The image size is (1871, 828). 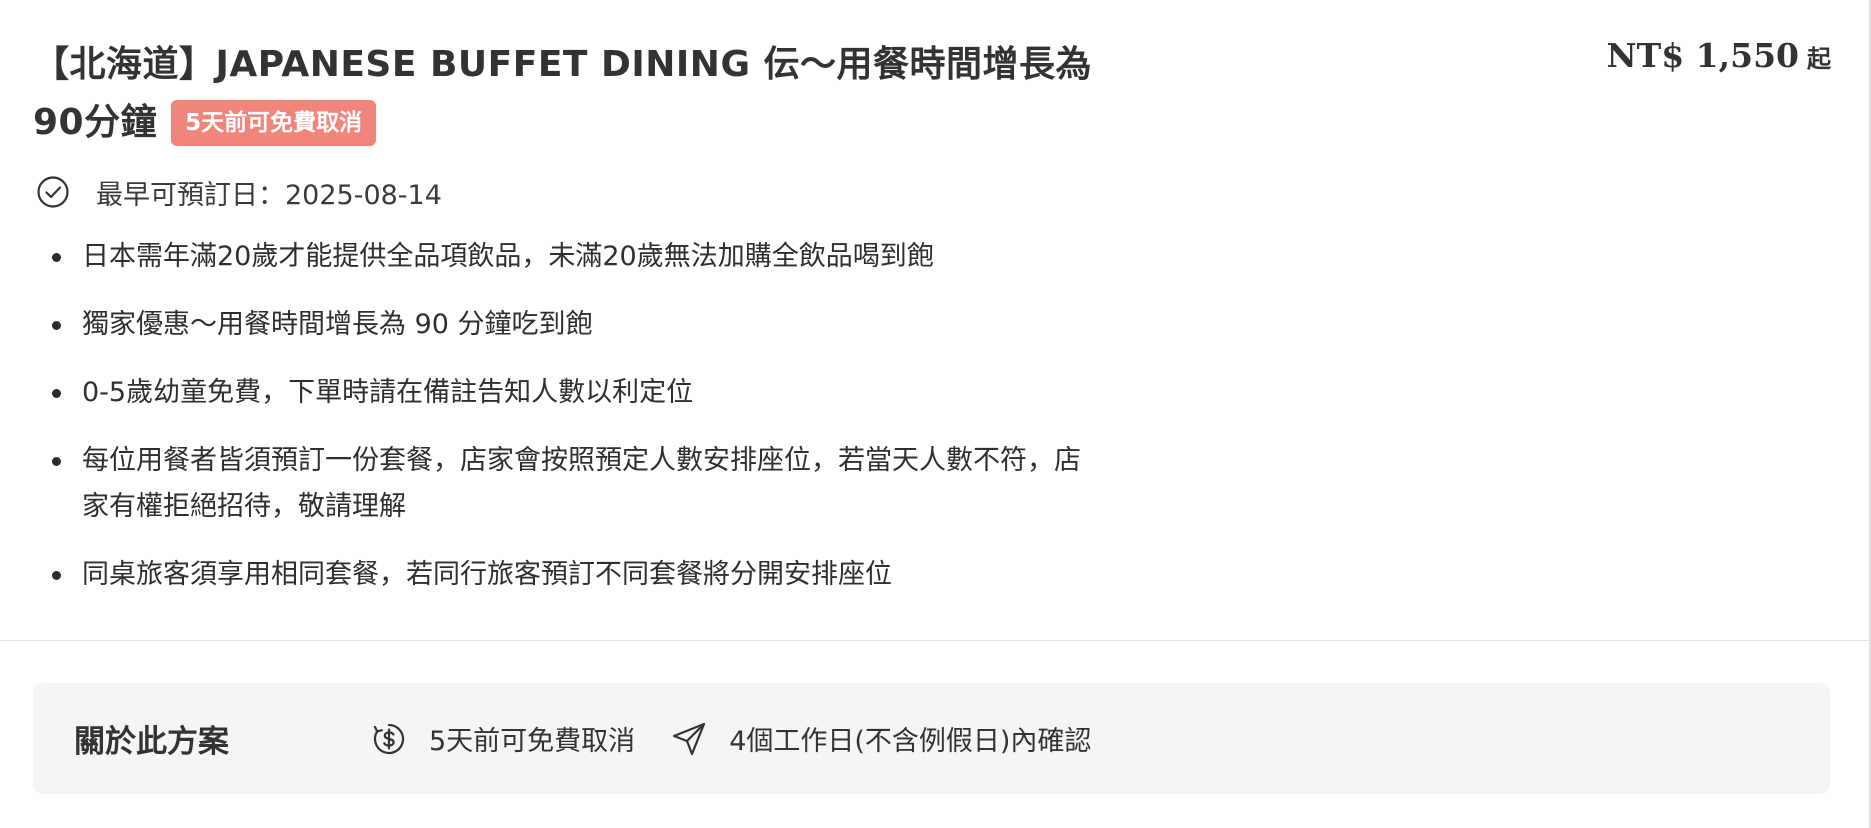 I want to click on about-plan-title: 關於此方案, so click(x=151, y=742).